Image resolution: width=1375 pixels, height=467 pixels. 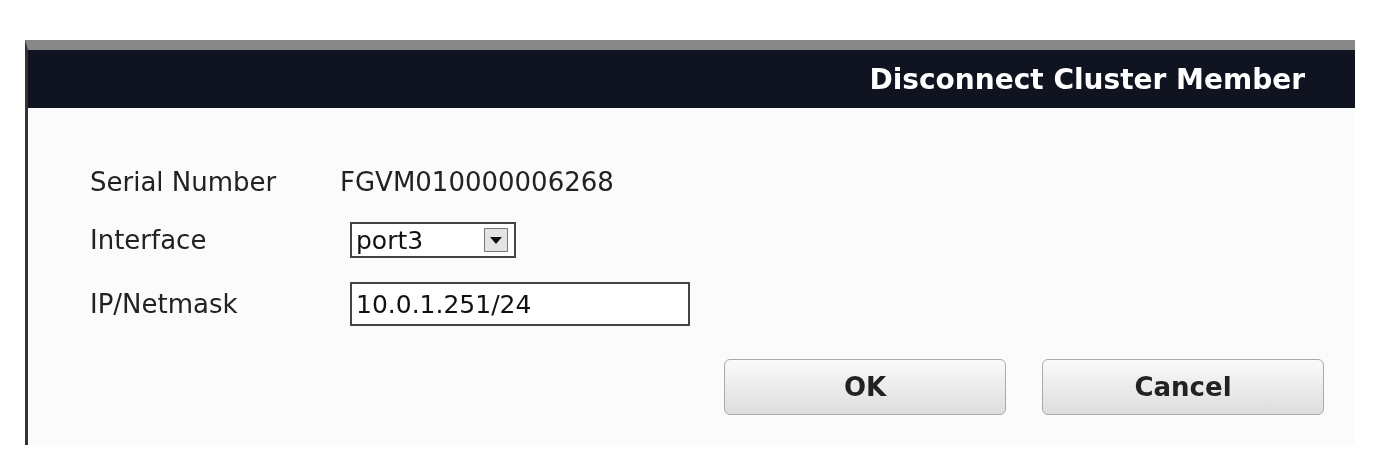 I want to click on ok-button: OK, so click(x=865, y=387).